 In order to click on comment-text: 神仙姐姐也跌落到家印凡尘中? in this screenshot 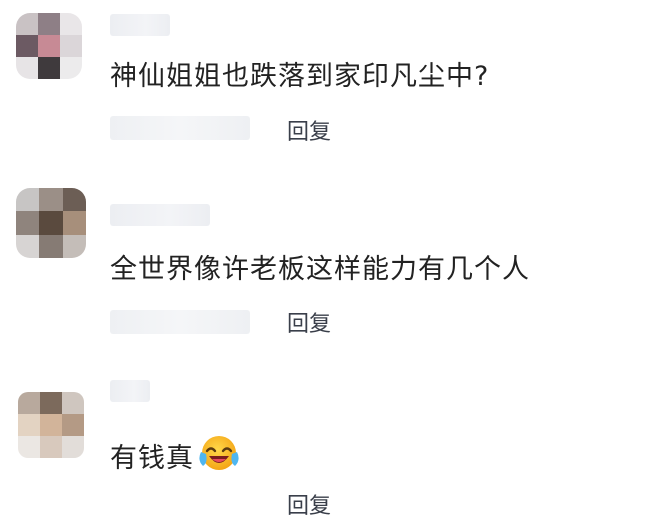, I will do `click(300, 76)`.